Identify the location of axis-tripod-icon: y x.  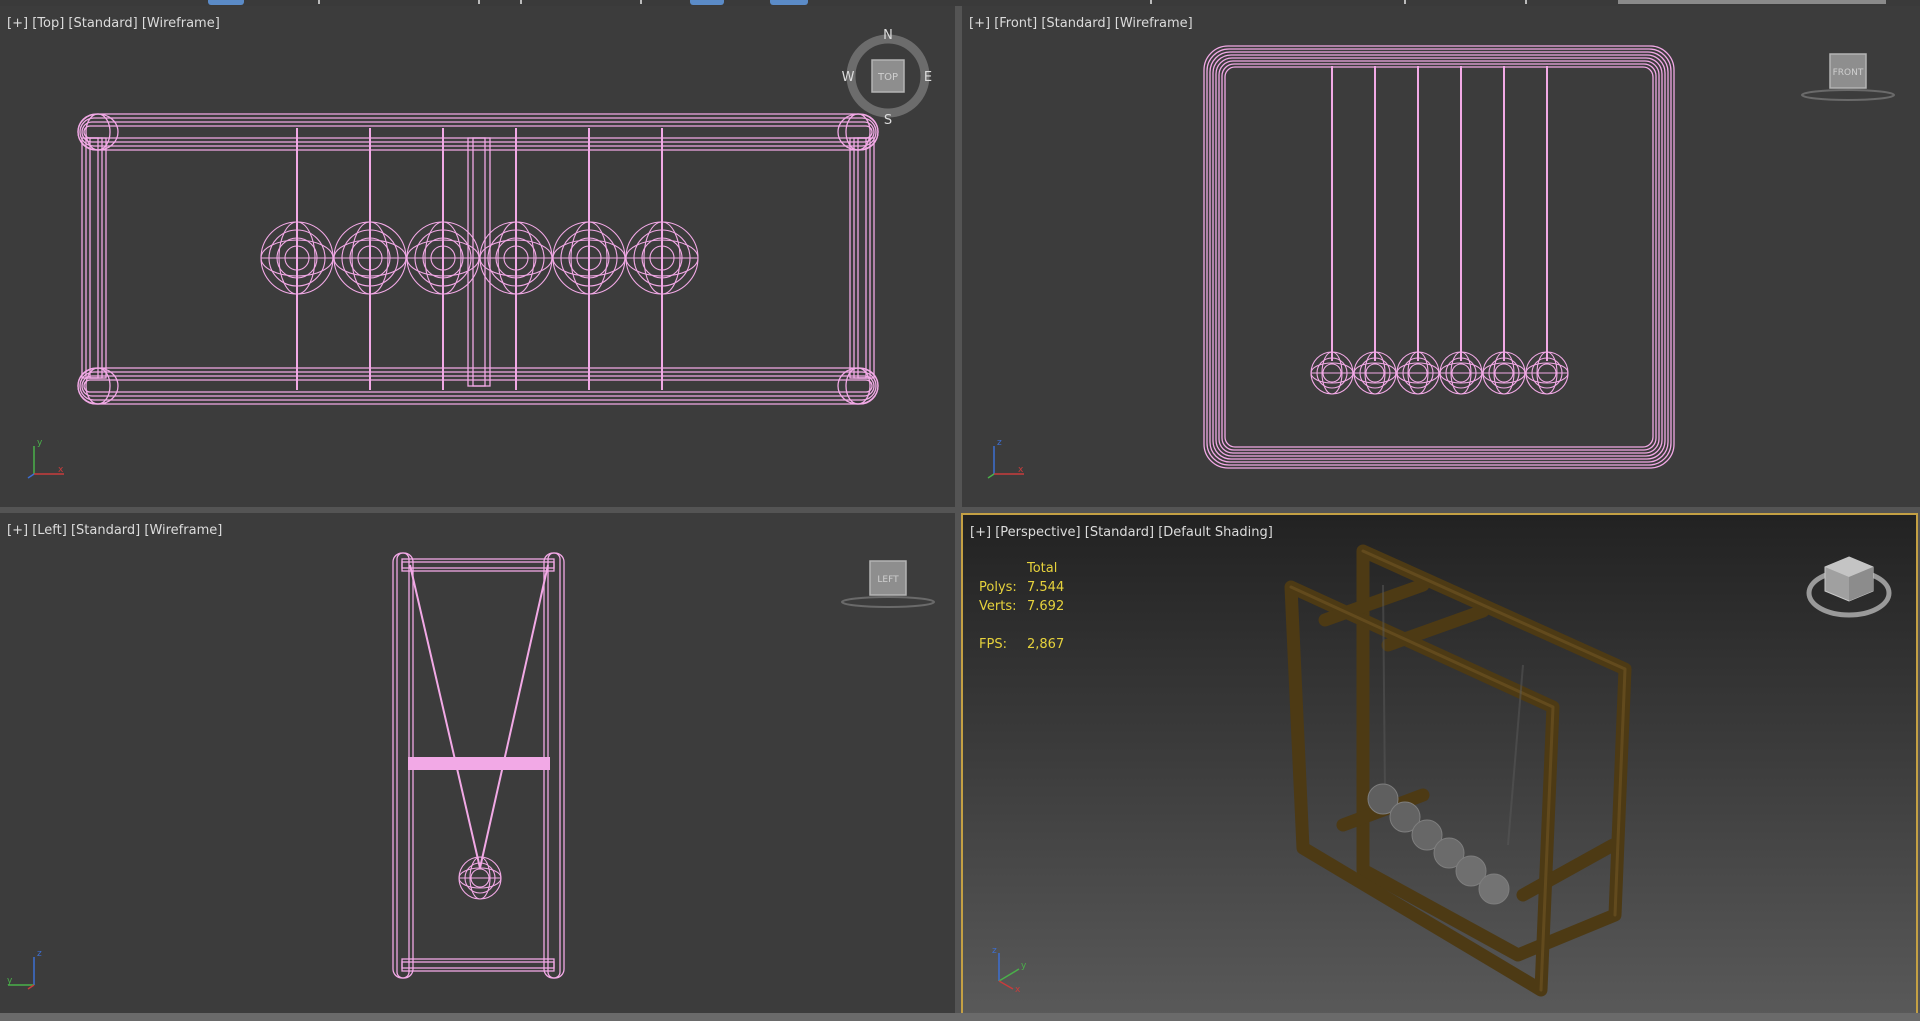
(45, 458).